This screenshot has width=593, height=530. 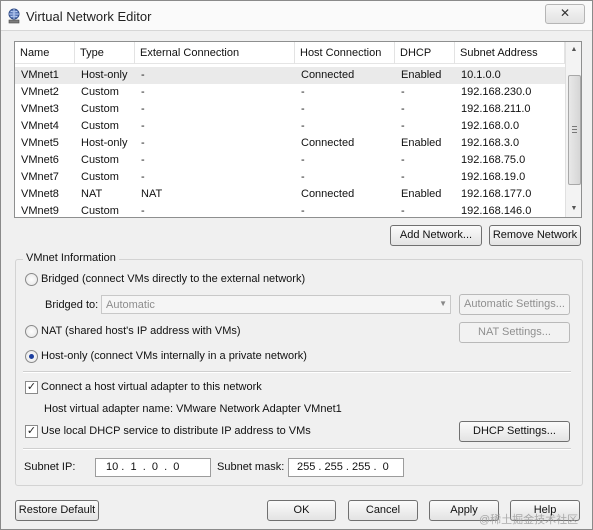 What do you see at coordinates (40, 75) in the screenshot?
I see `cell-name: VMnet1` at bounding box center [40, 75].